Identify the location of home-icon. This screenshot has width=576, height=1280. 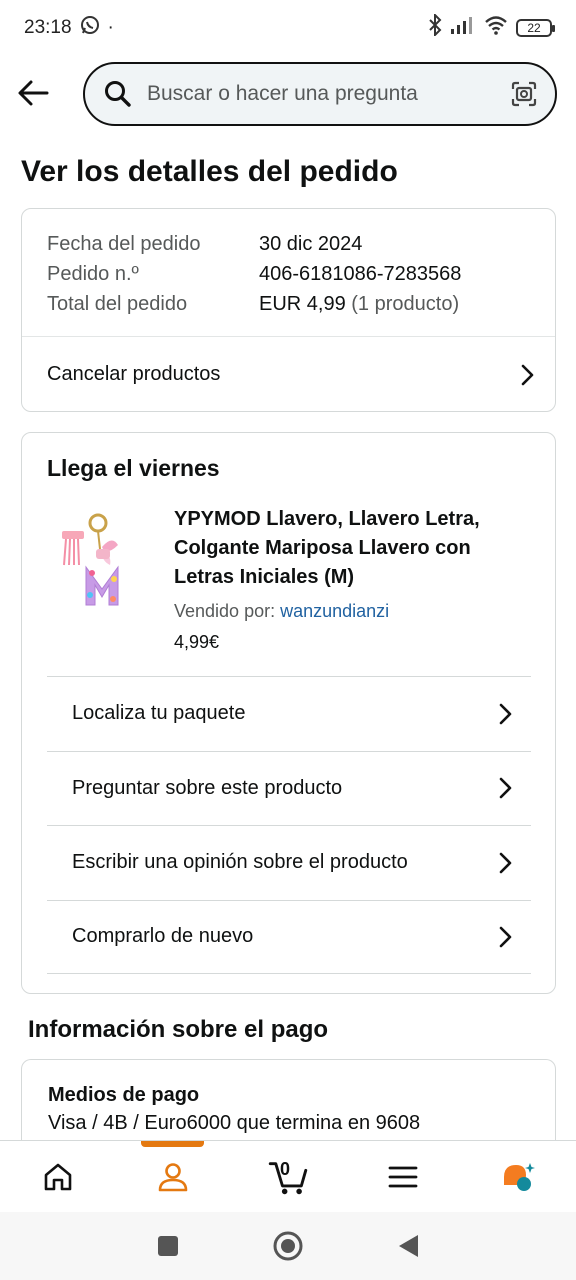
(57, 1176).